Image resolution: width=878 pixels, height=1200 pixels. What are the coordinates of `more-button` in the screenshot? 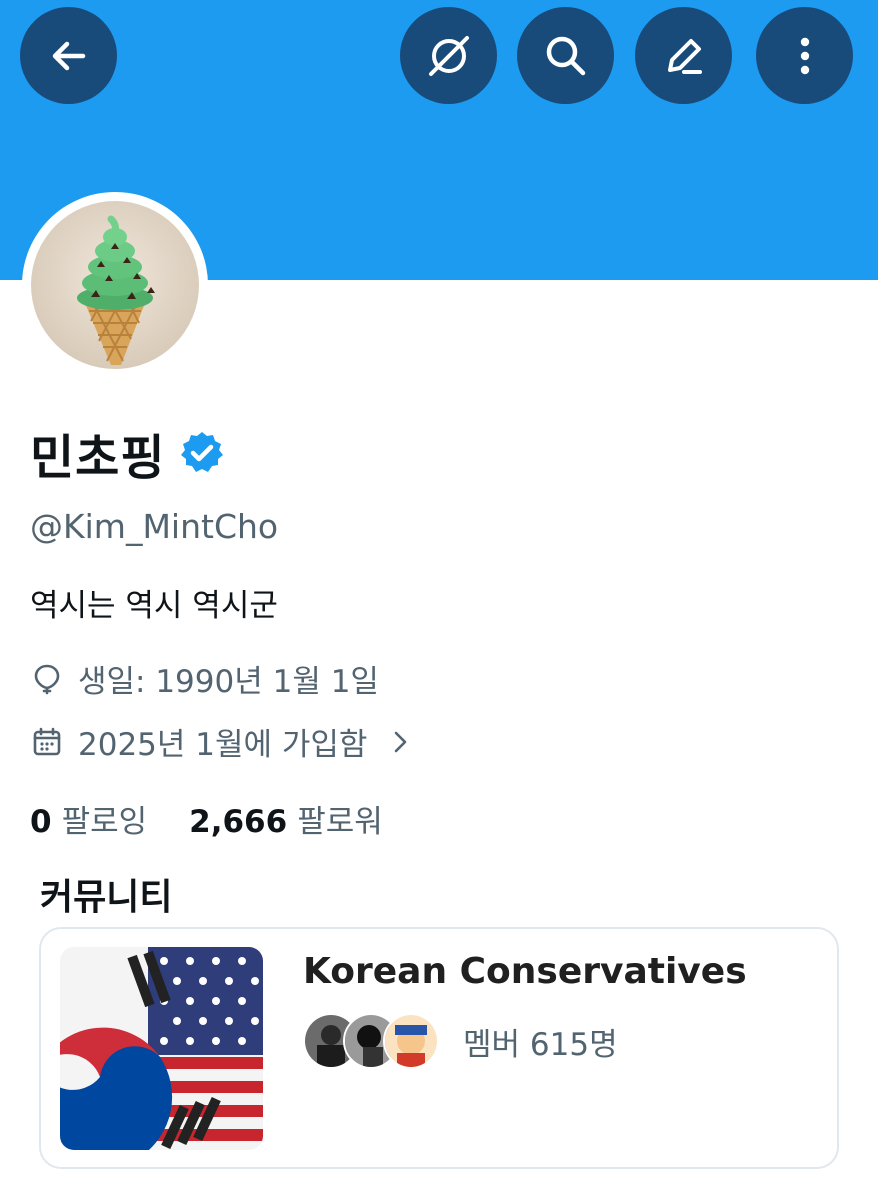 It's located at (804, 55).